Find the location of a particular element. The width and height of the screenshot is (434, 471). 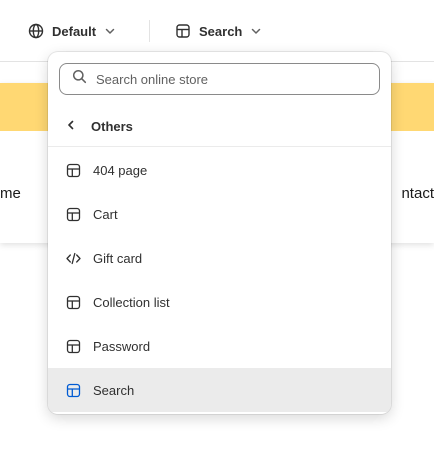

template-item-search: Search is located at coordinates (219, 390).